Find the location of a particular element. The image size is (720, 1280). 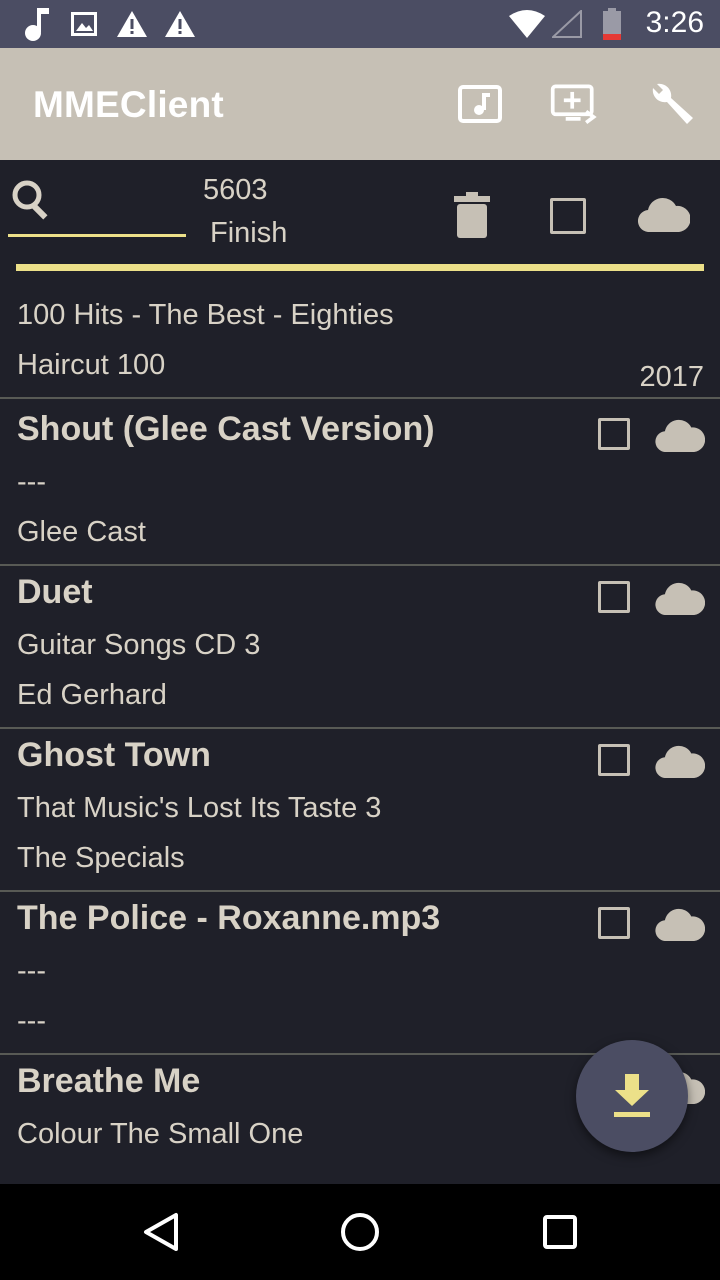

track-title: Duet is located at coordinates (55, 592).